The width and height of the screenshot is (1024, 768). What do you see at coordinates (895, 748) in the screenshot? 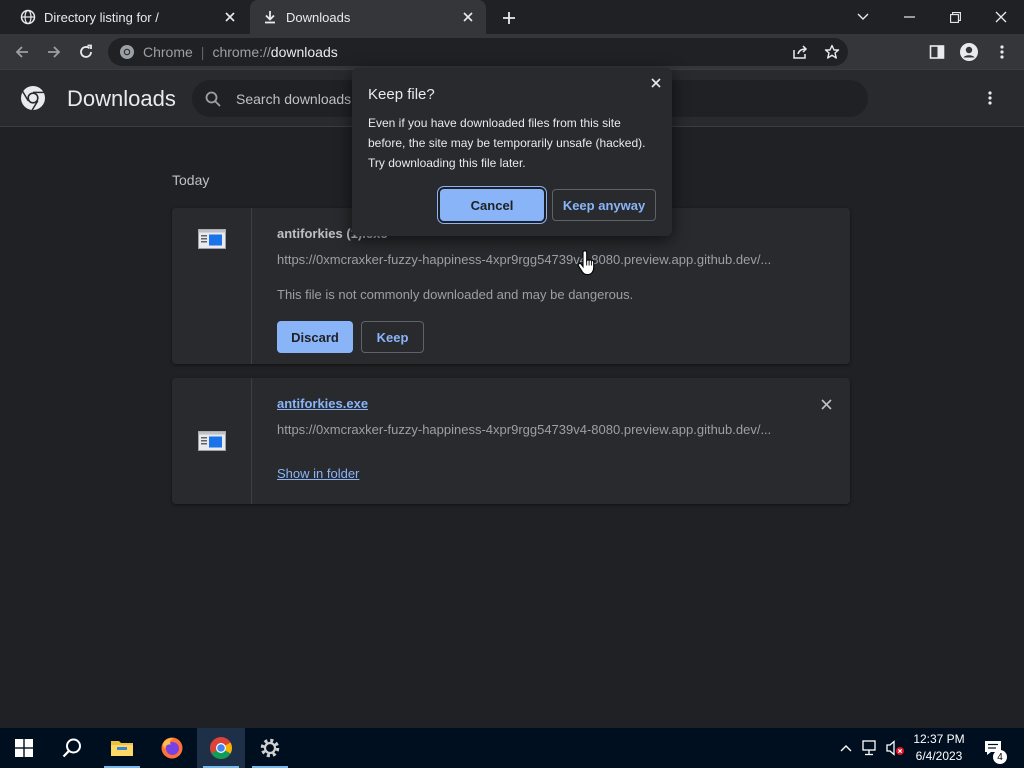
I see `volume-muted-icon` at bounding box center [895, 748].